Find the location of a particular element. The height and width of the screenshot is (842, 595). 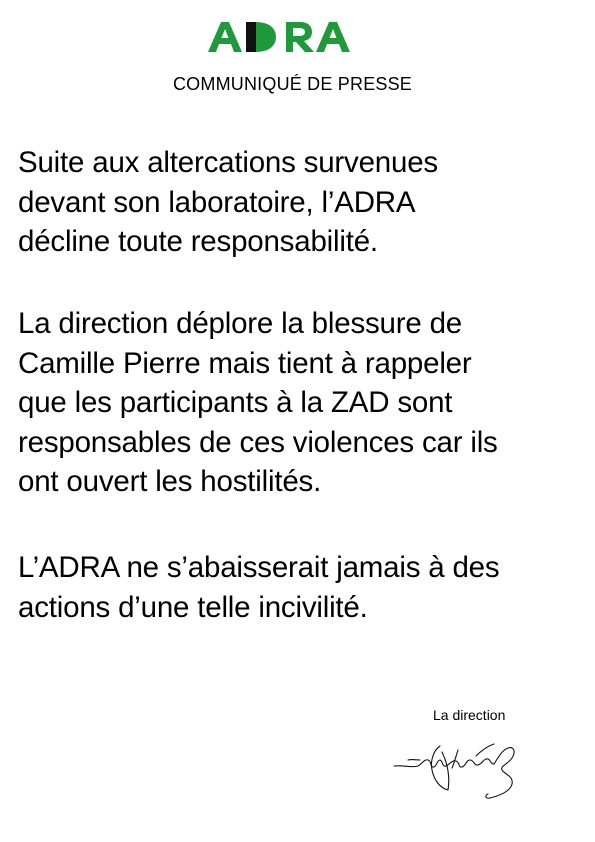

paragraph-line: que les participants à la ZAD sont is located at coordinates (235, 402).